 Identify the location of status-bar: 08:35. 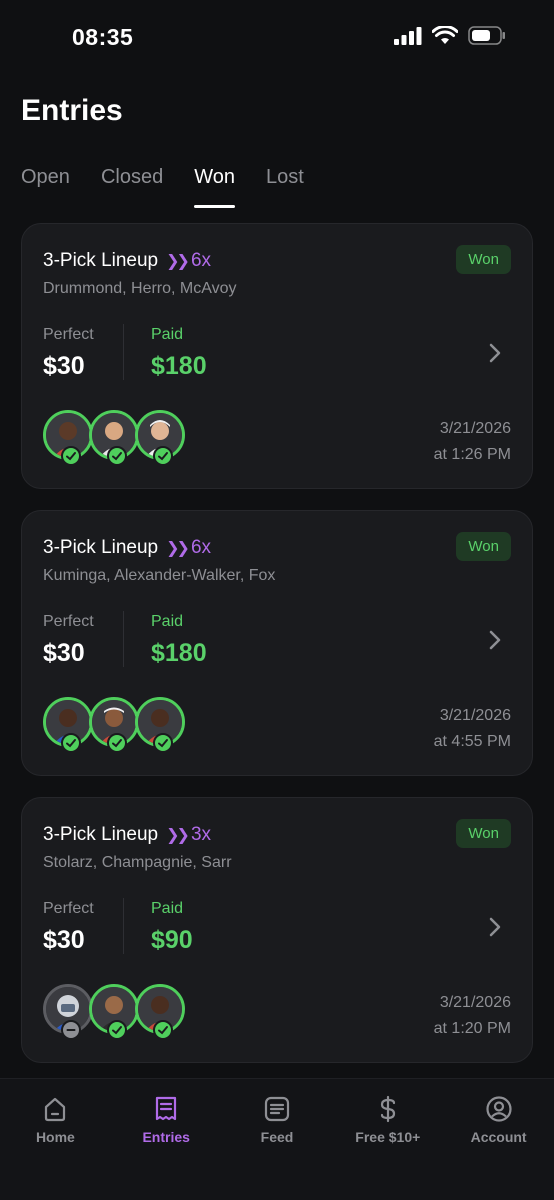
(277, 35).